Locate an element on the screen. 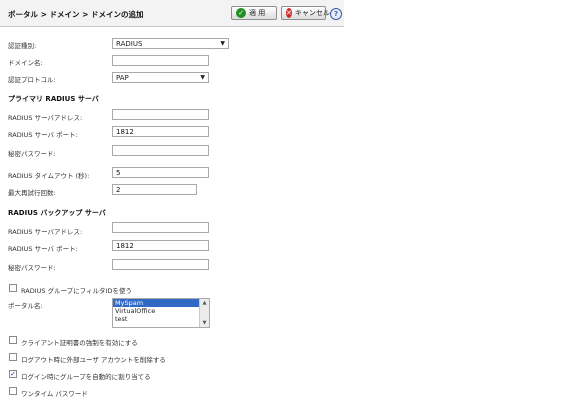 Image resolution: width=562 pixels, height=404 pixels. help-icon: ? is located at coordinates (336, 14).